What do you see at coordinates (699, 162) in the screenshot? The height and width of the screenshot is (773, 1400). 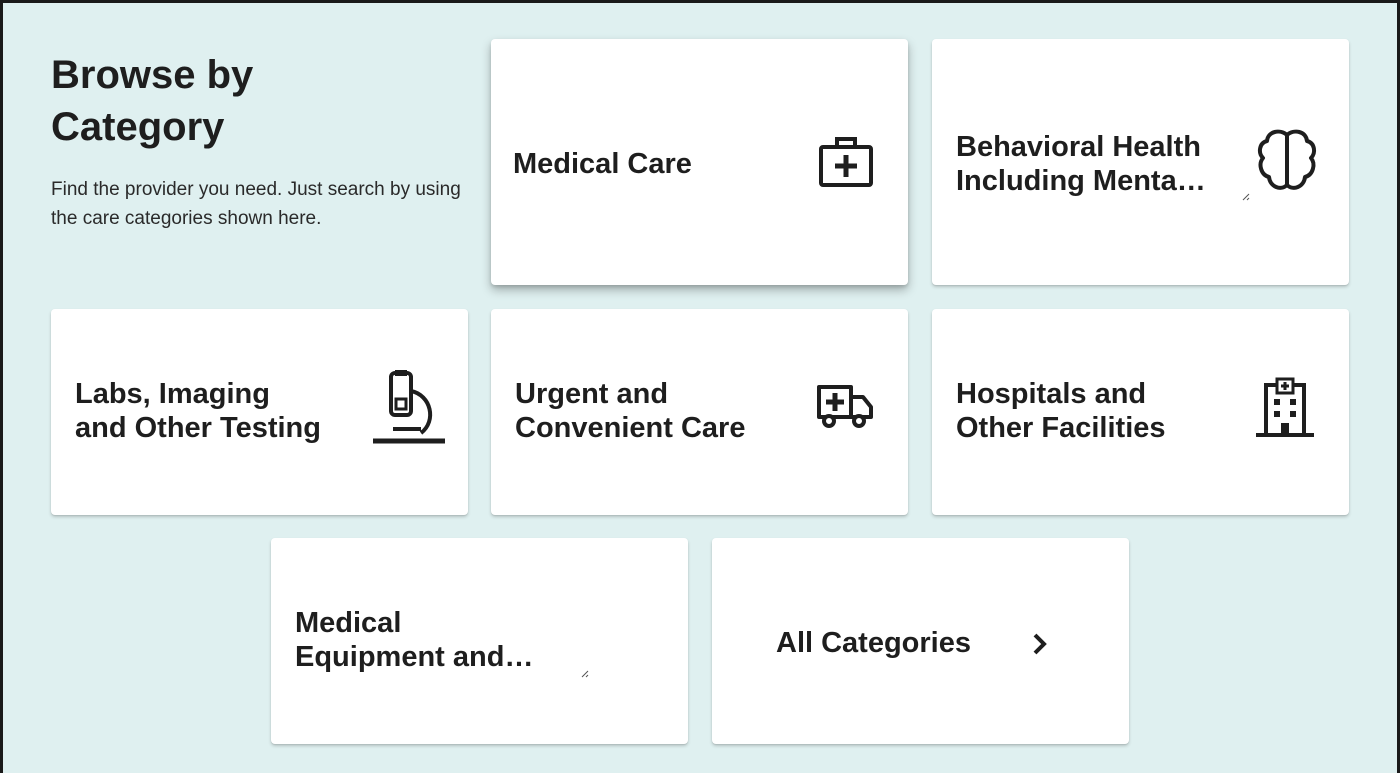 I see `category-card-medical-care: Medical Care` at bounding box center [699, 162].